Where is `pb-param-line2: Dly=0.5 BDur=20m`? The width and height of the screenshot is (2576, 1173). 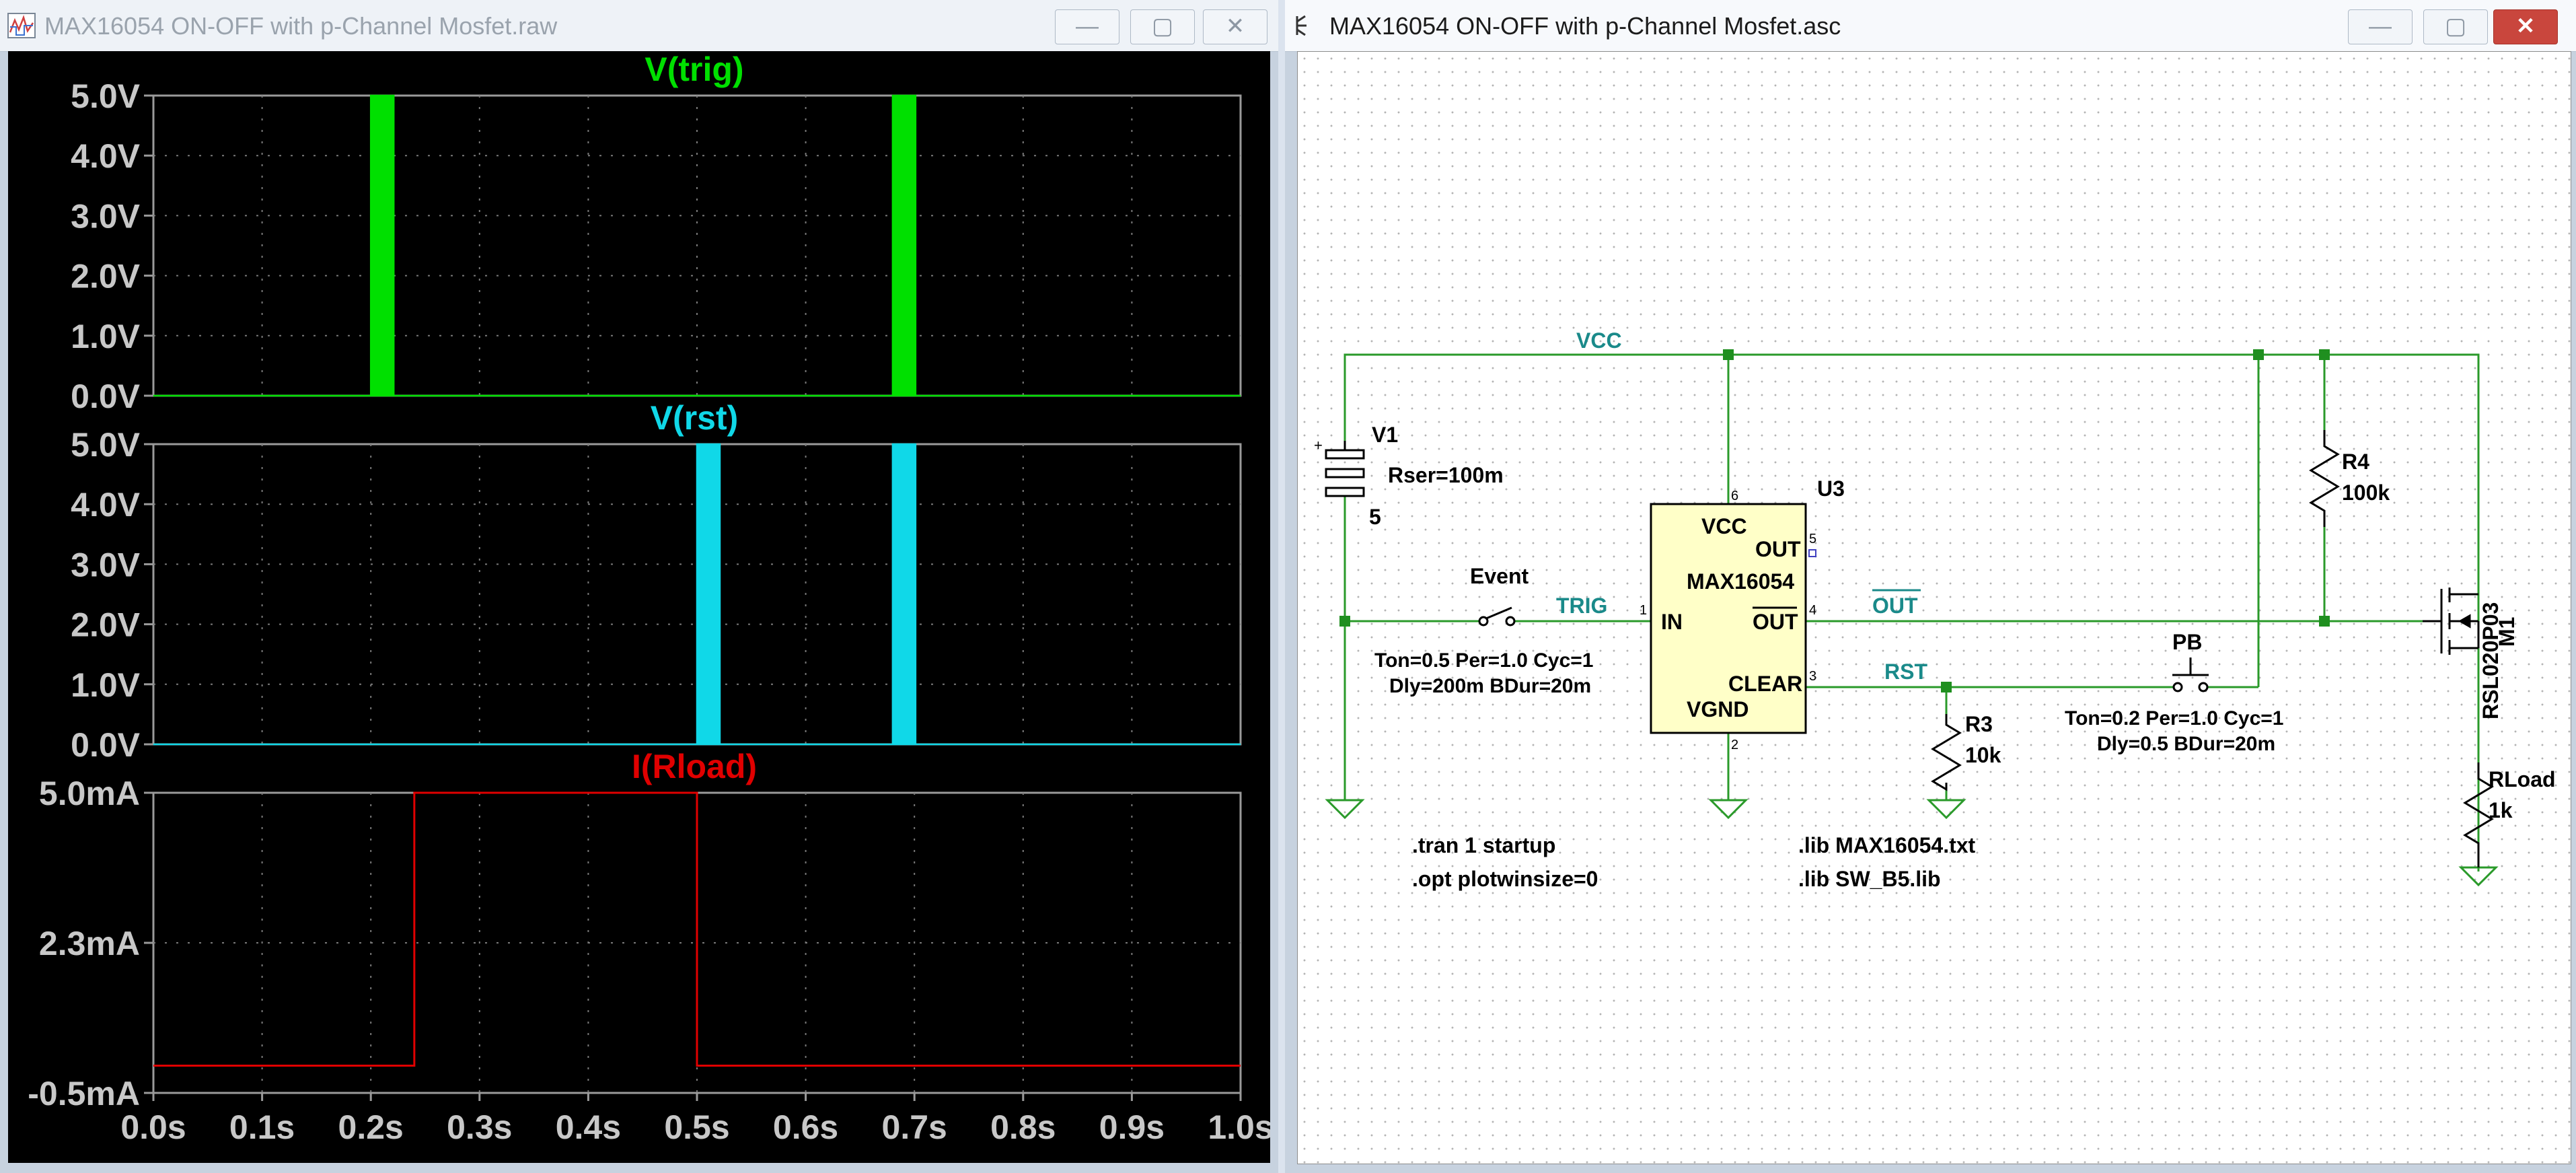 pb-param-line2: Dly=0.5 BDur=20m is located at coordinates (2186, 744).